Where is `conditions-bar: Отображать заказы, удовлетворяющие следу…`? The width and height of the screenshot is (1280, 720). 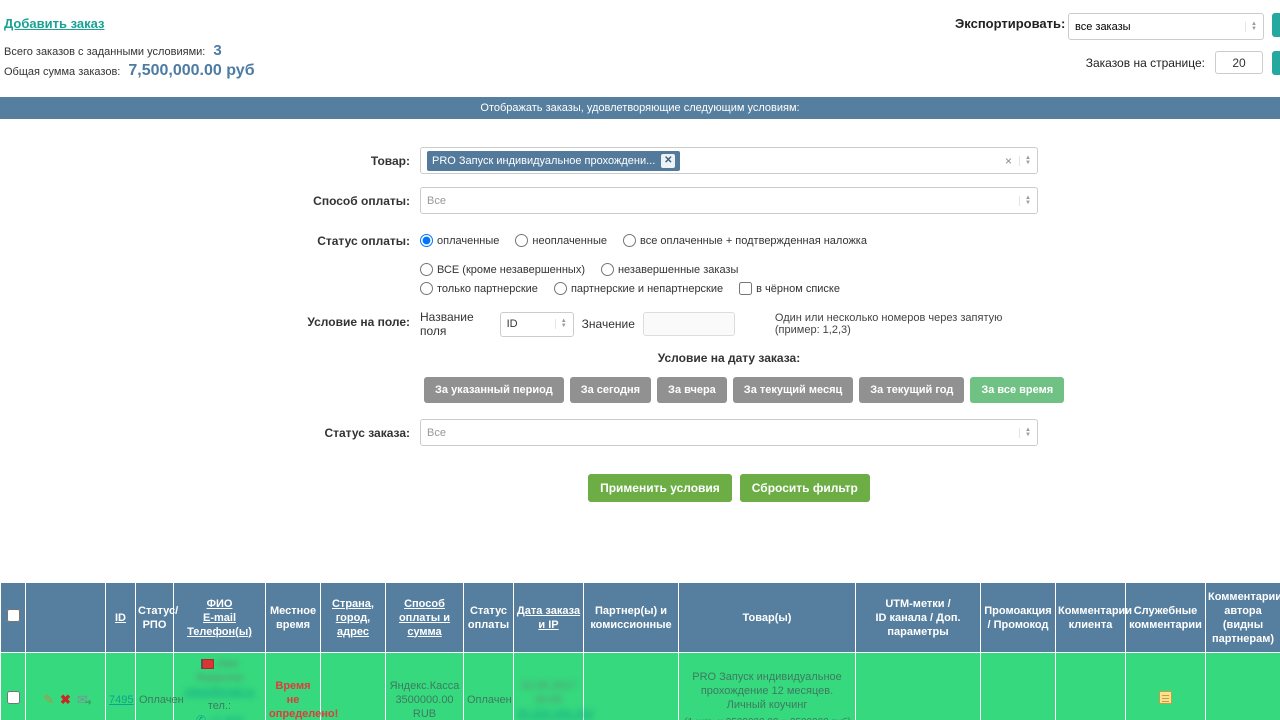
conditions-bar: Отображать заказы, удовлетворяющие следу… is located at coordinates (640, 108).